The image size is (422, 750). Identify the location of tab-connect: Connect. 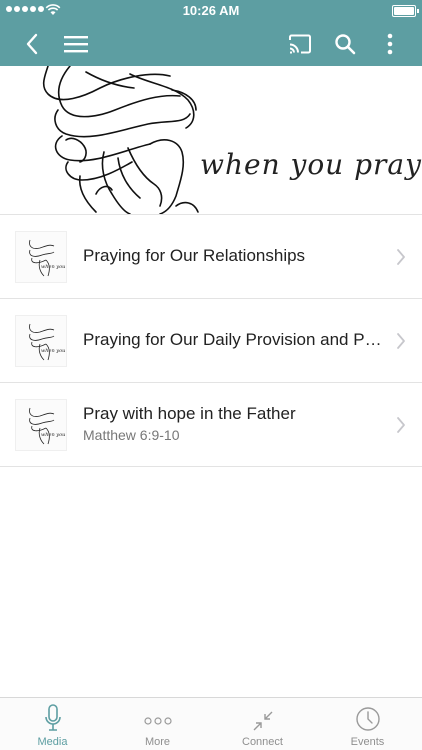
(262, 724).